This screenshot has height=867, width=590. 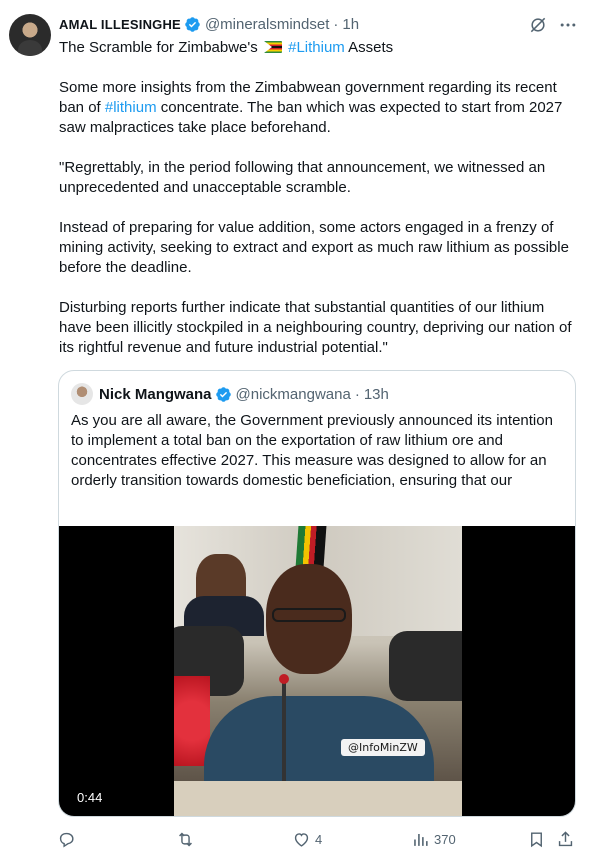 What do you see at coordinates (155, 394) in the screenshot?
I see `quoted-author-name: Nick Mangwana` at bounding box center [155, 394].